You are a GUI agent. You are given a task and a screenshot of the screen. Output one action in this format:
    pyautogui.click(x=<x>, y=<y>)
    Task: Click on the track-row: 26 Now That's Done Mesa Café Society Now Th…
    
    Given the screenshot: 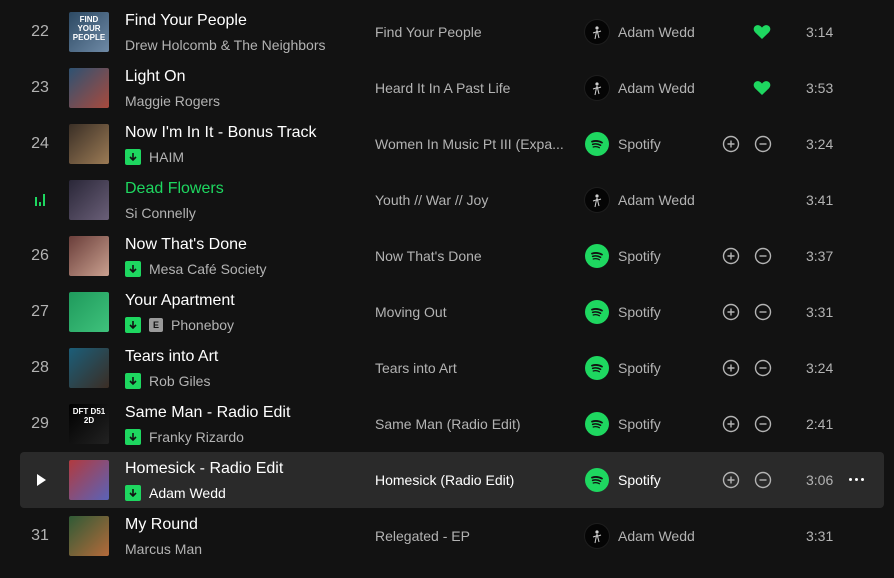 What is the action you would take?
    pyautogui.click(x=452, y=256)
    